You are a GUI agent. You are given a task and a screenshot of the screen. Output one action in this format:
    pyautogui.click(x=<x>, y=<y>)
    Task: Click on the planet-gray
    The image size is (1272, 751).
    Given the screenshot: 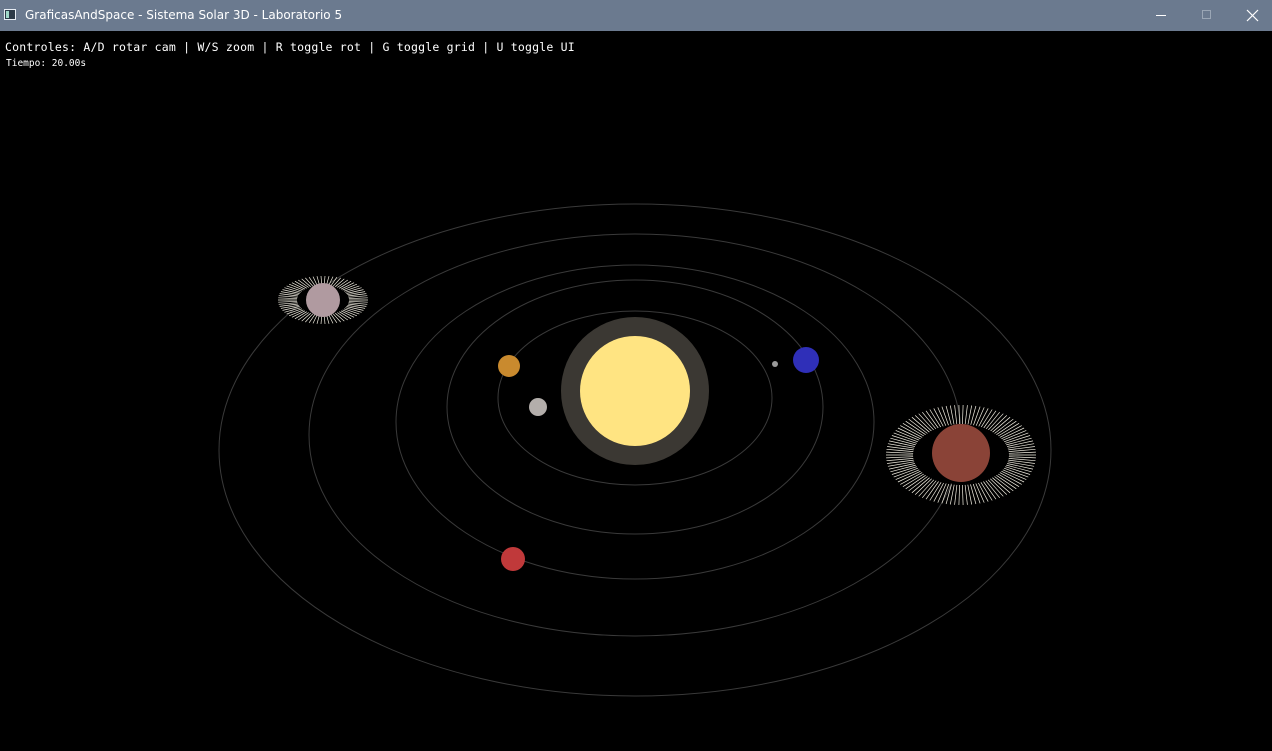 What is the action you would take?
    pyautogui.click(x=538, y=407)
    